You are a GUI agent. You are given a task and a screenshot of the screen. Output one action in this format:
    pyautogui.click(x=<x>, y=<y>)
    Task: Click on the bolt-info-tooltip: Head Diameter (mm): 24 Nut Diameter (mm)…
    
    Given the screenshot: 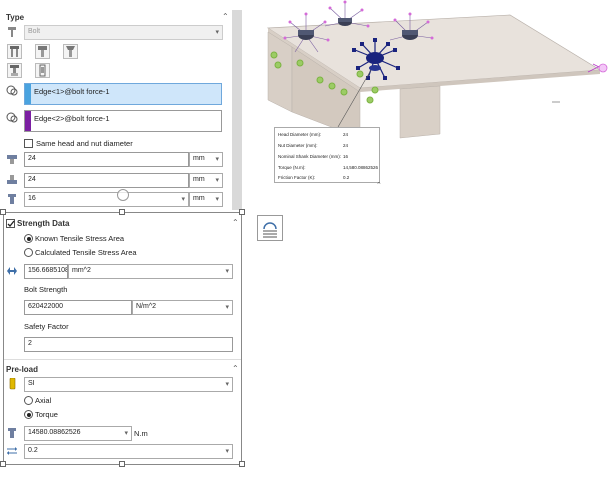 What is the action you would take?
    pyautogui.click(x=327, y=155)
    